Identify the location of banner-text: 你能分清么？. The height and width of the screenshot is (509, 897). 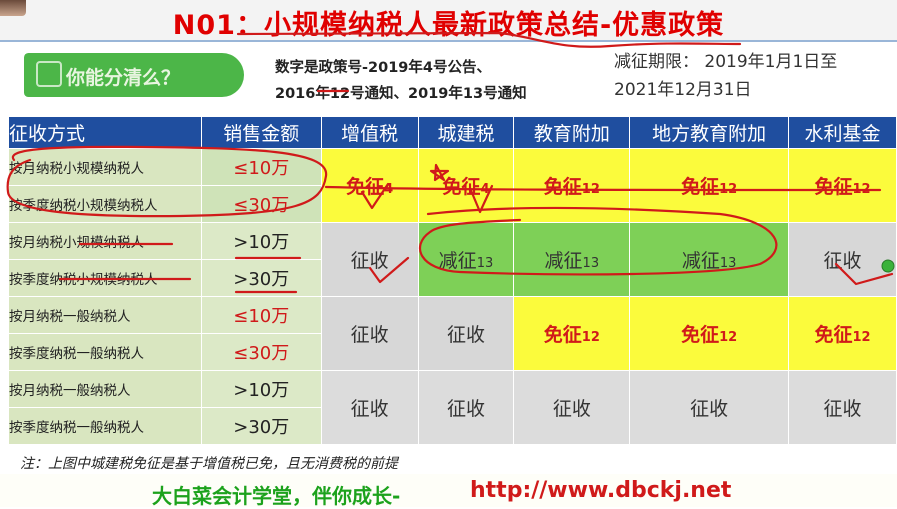
(123, 78).